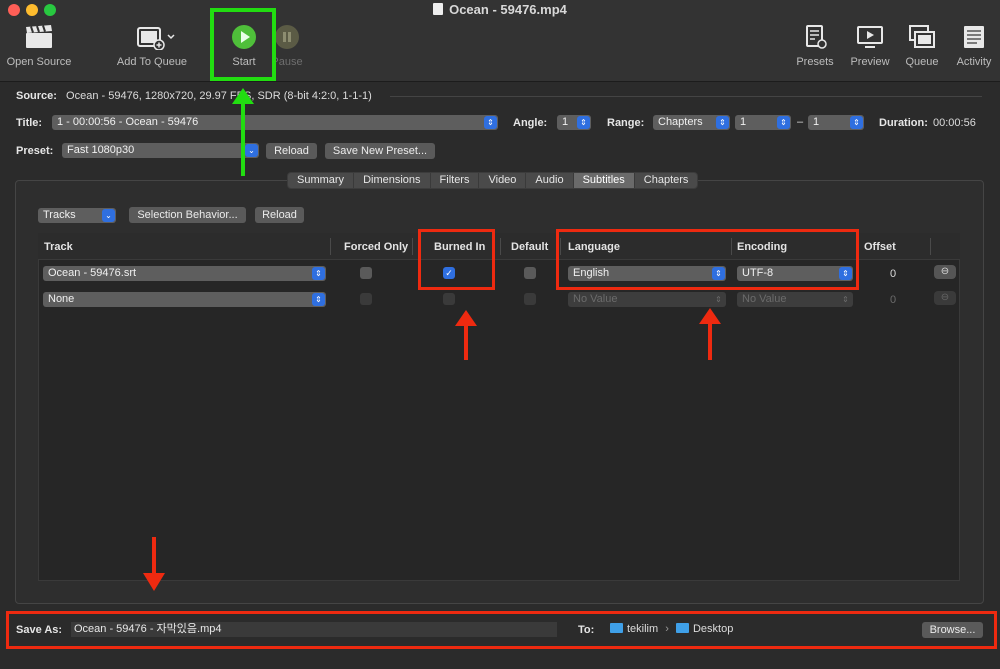 The image size is (1000, 669). What do you see at coordinates (243, 132) in the screenshot?
I see `annotation-green-arrow` at bounding box center [243, 132].